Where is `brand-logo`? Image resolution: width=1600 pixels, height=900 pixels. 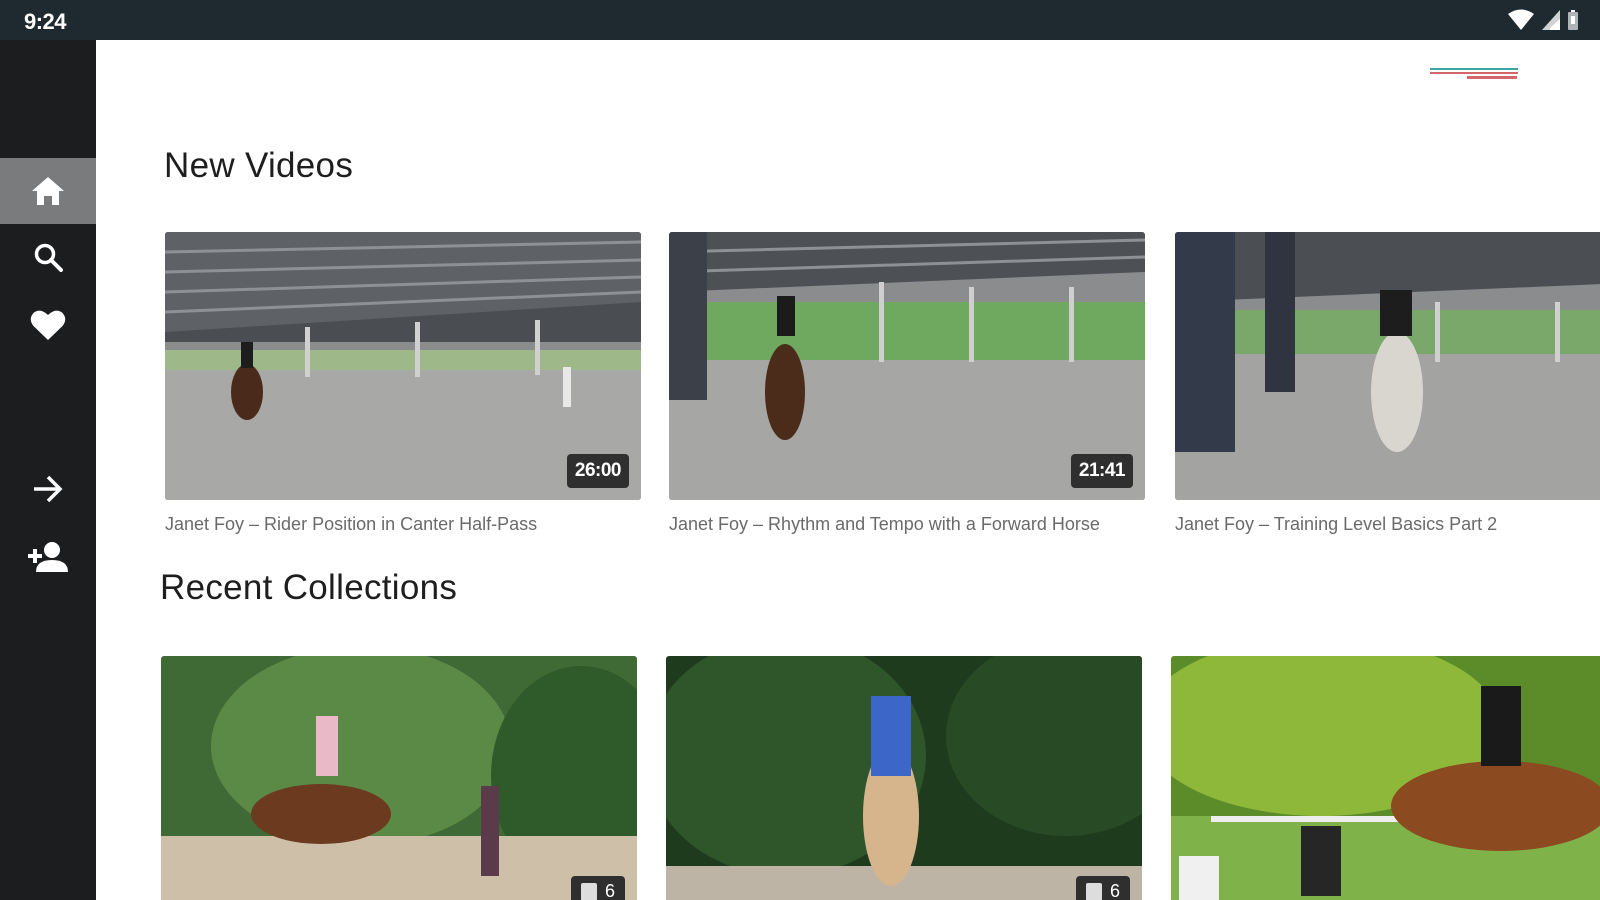
brand-logo is located at coordinates (1474, 76).